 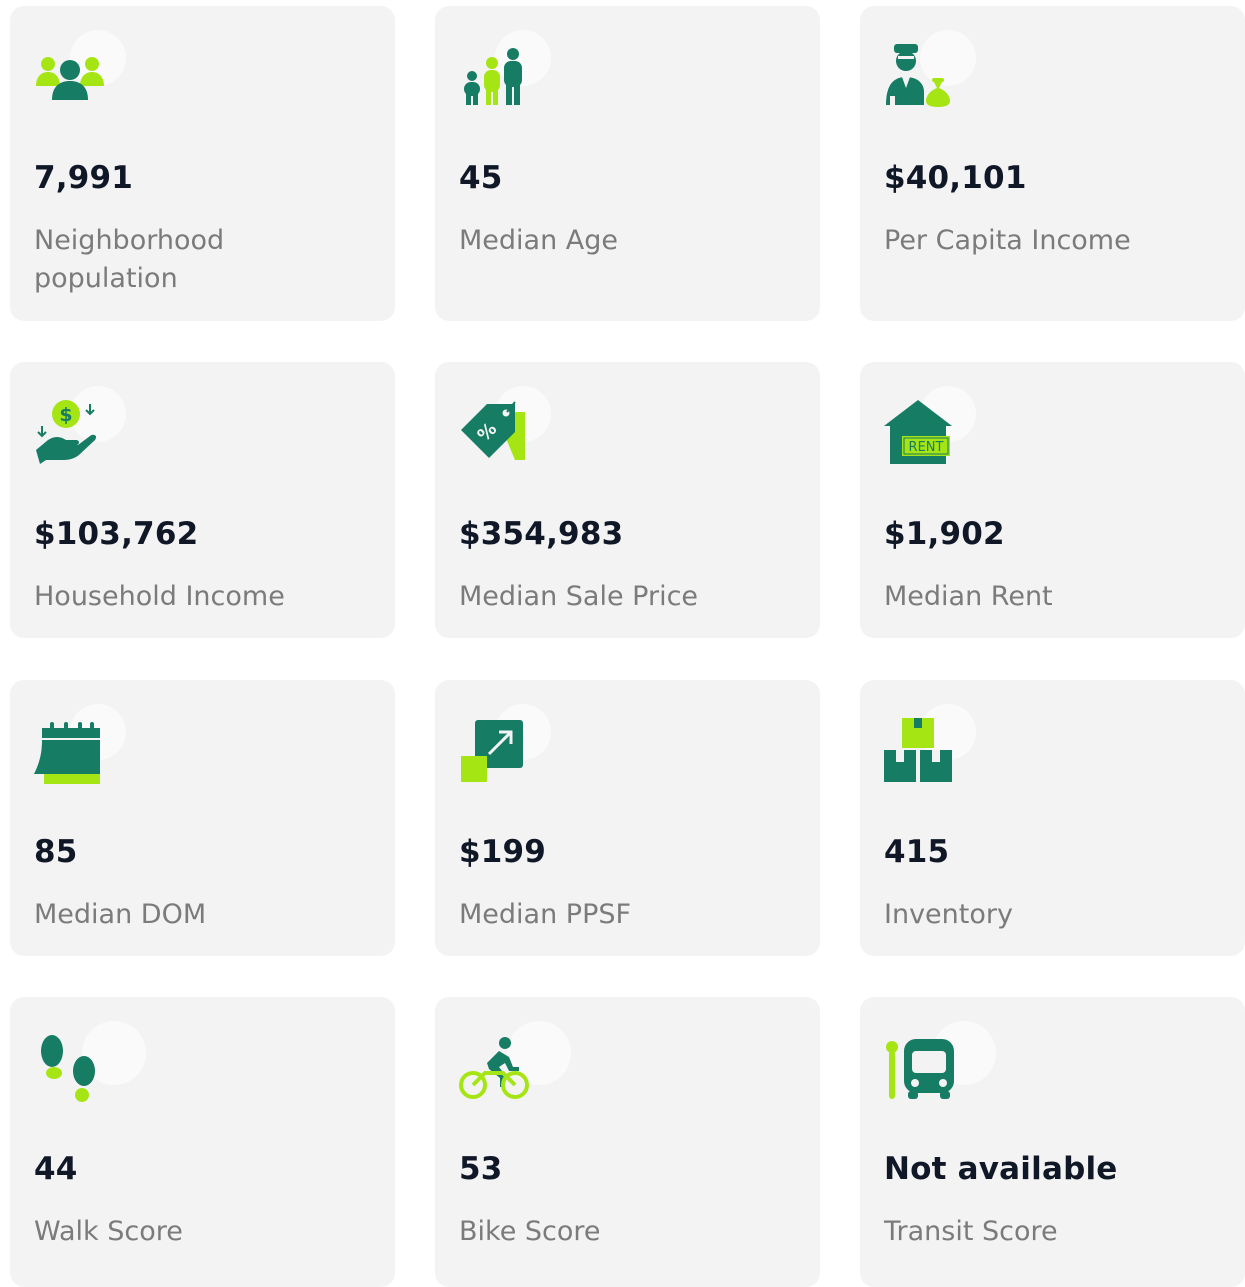 I want to click on stat-label: Per Capita Income, so click(x=1007, y=240).